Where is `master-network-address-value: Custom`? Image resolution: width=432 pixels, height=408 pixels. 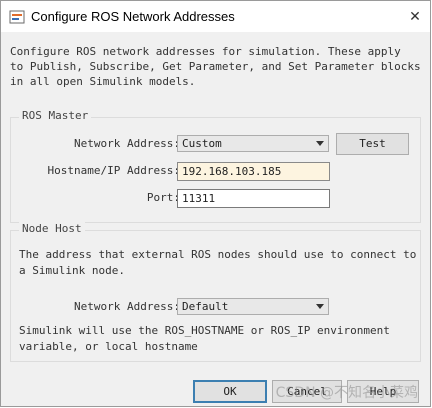 master-network-address-value: Custom is located at coordinates (202, 143).